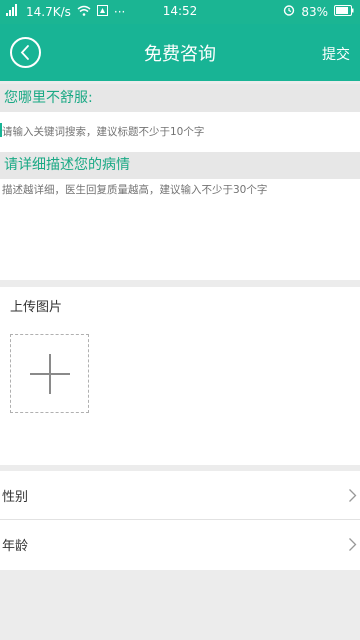  I want to click on age-label: 年龄, so click(15, 546).